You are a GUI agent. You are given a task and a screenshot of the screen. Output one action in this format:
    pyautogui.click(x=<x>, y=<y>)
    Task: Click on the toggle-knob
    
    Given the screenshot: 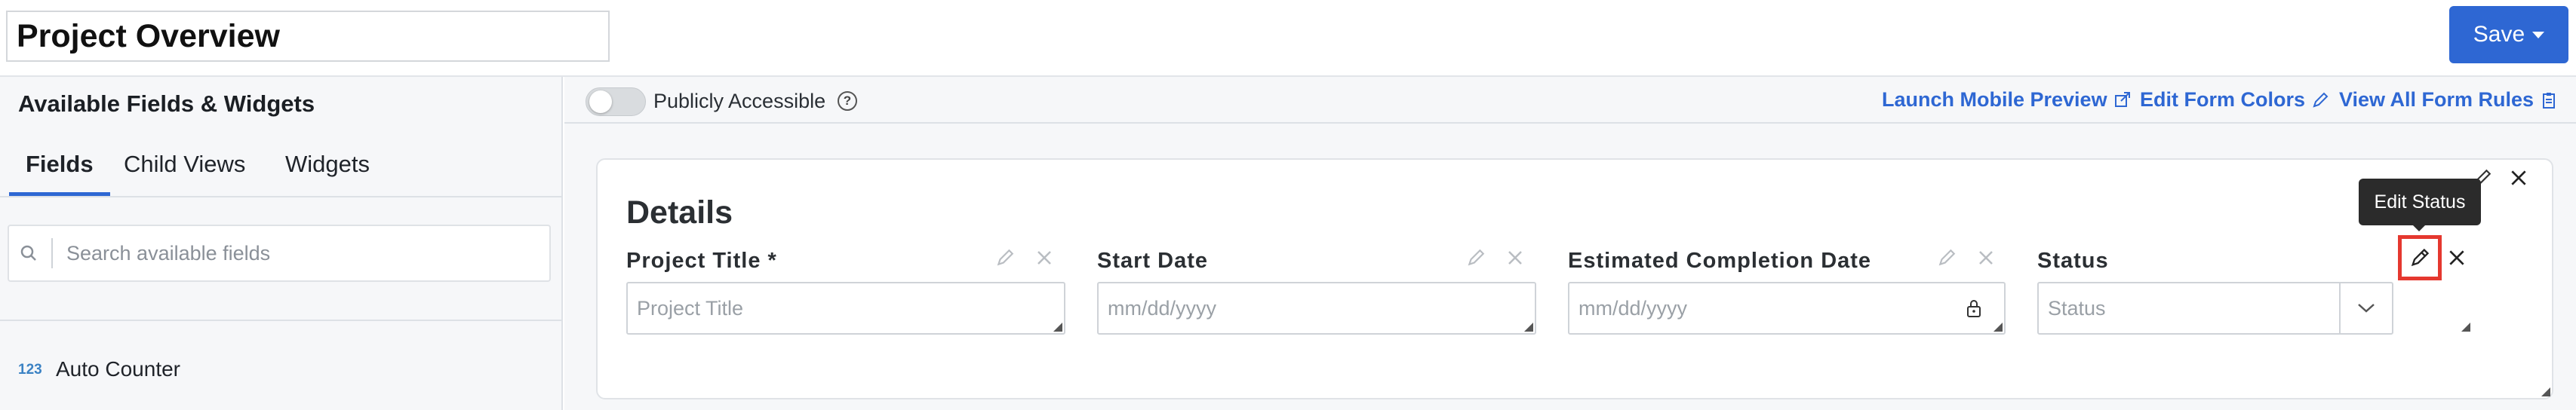 What is the action you would take?
    pyautogui.click(x=600, y=102)
    